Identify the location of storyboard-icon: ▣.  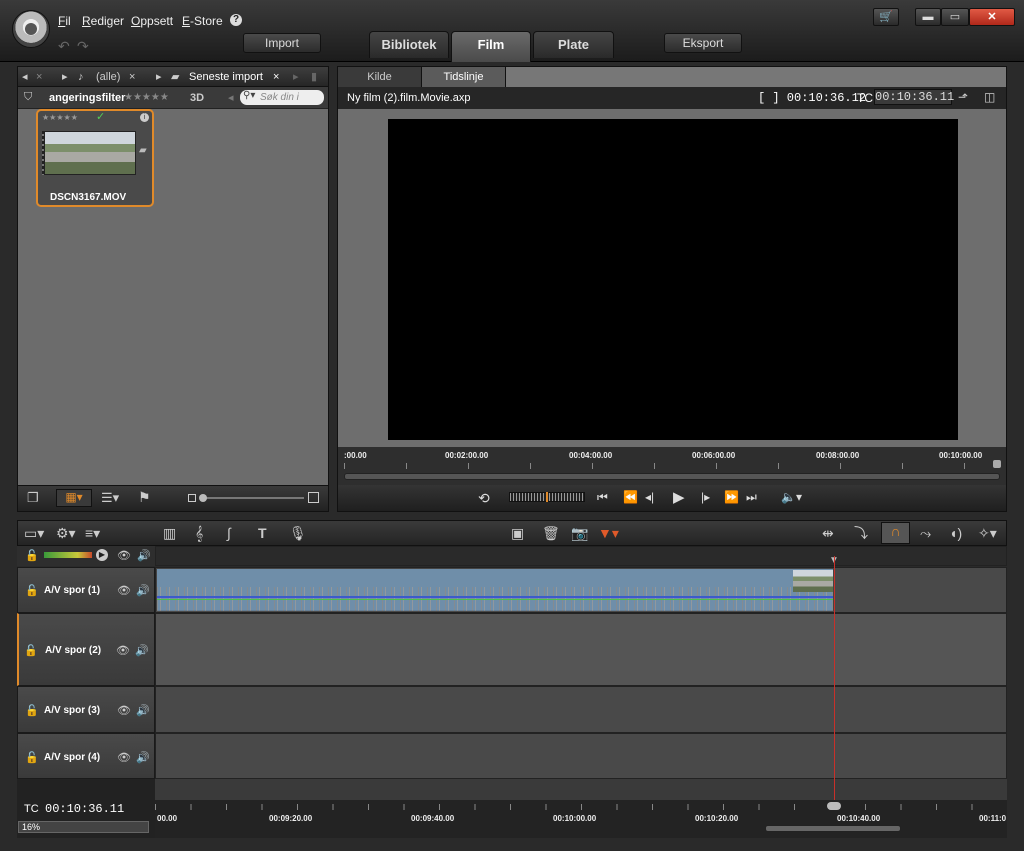
(517, 533).